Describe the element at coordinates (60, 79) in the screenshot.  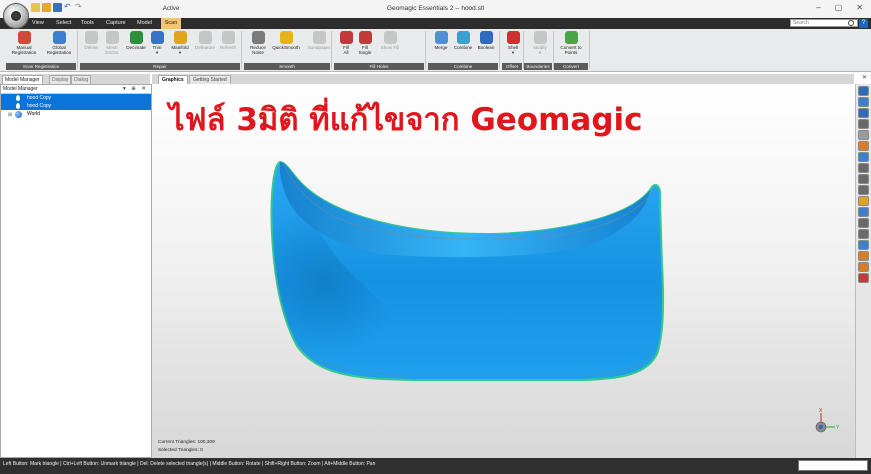
I see `tab-display: Display` at that location.